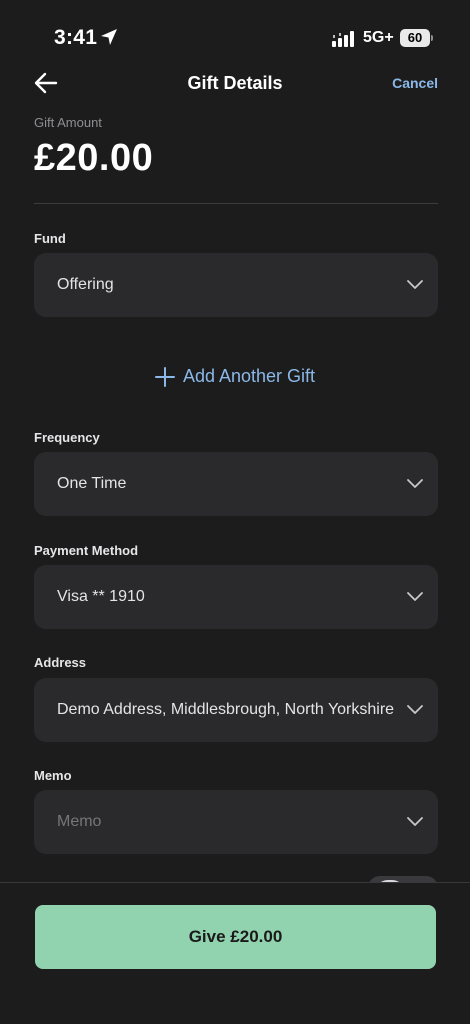 This screenshot has height=1024, width=470. I want to click on status-bar: 3:41 5G+ 60, so click(235, 30).